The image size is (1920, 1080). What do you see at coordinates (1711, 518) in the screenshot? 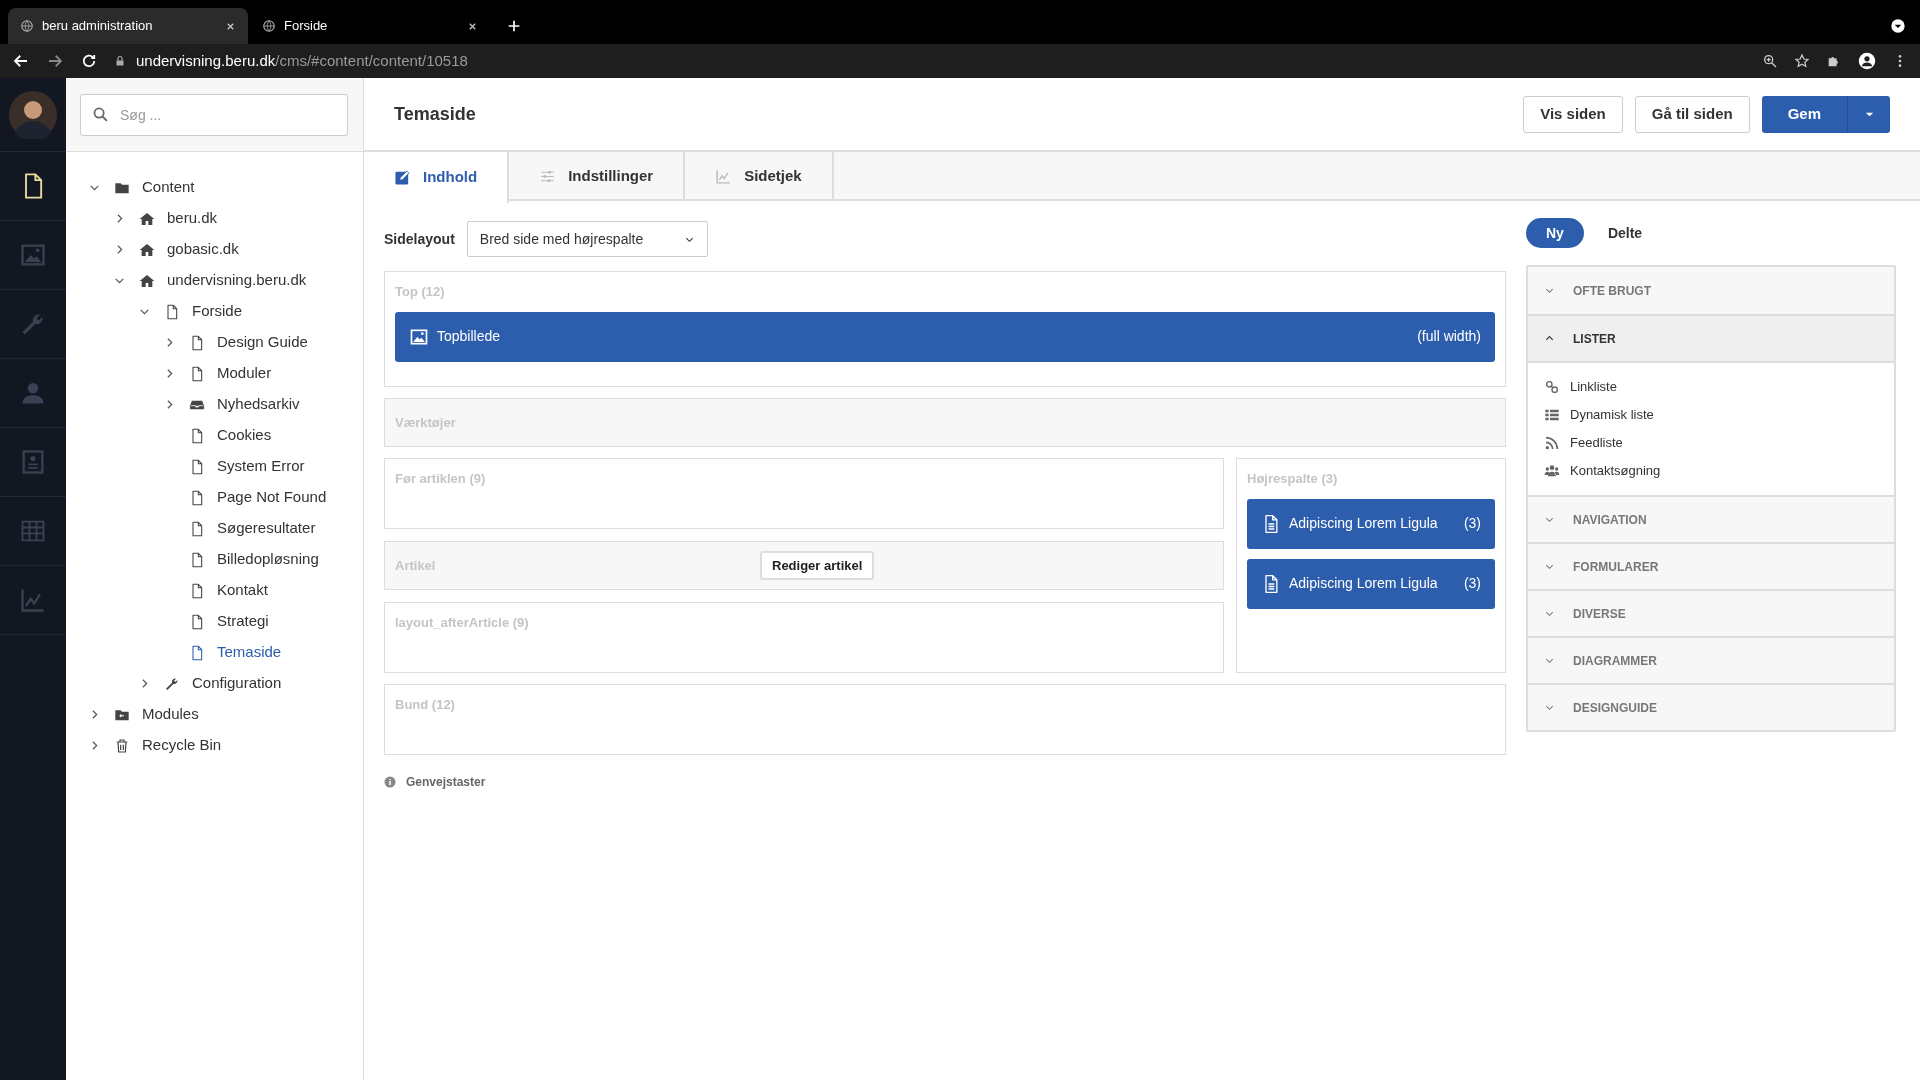
I see `accordion-header: NAVIGATION` at bounding box center [1711, 518].